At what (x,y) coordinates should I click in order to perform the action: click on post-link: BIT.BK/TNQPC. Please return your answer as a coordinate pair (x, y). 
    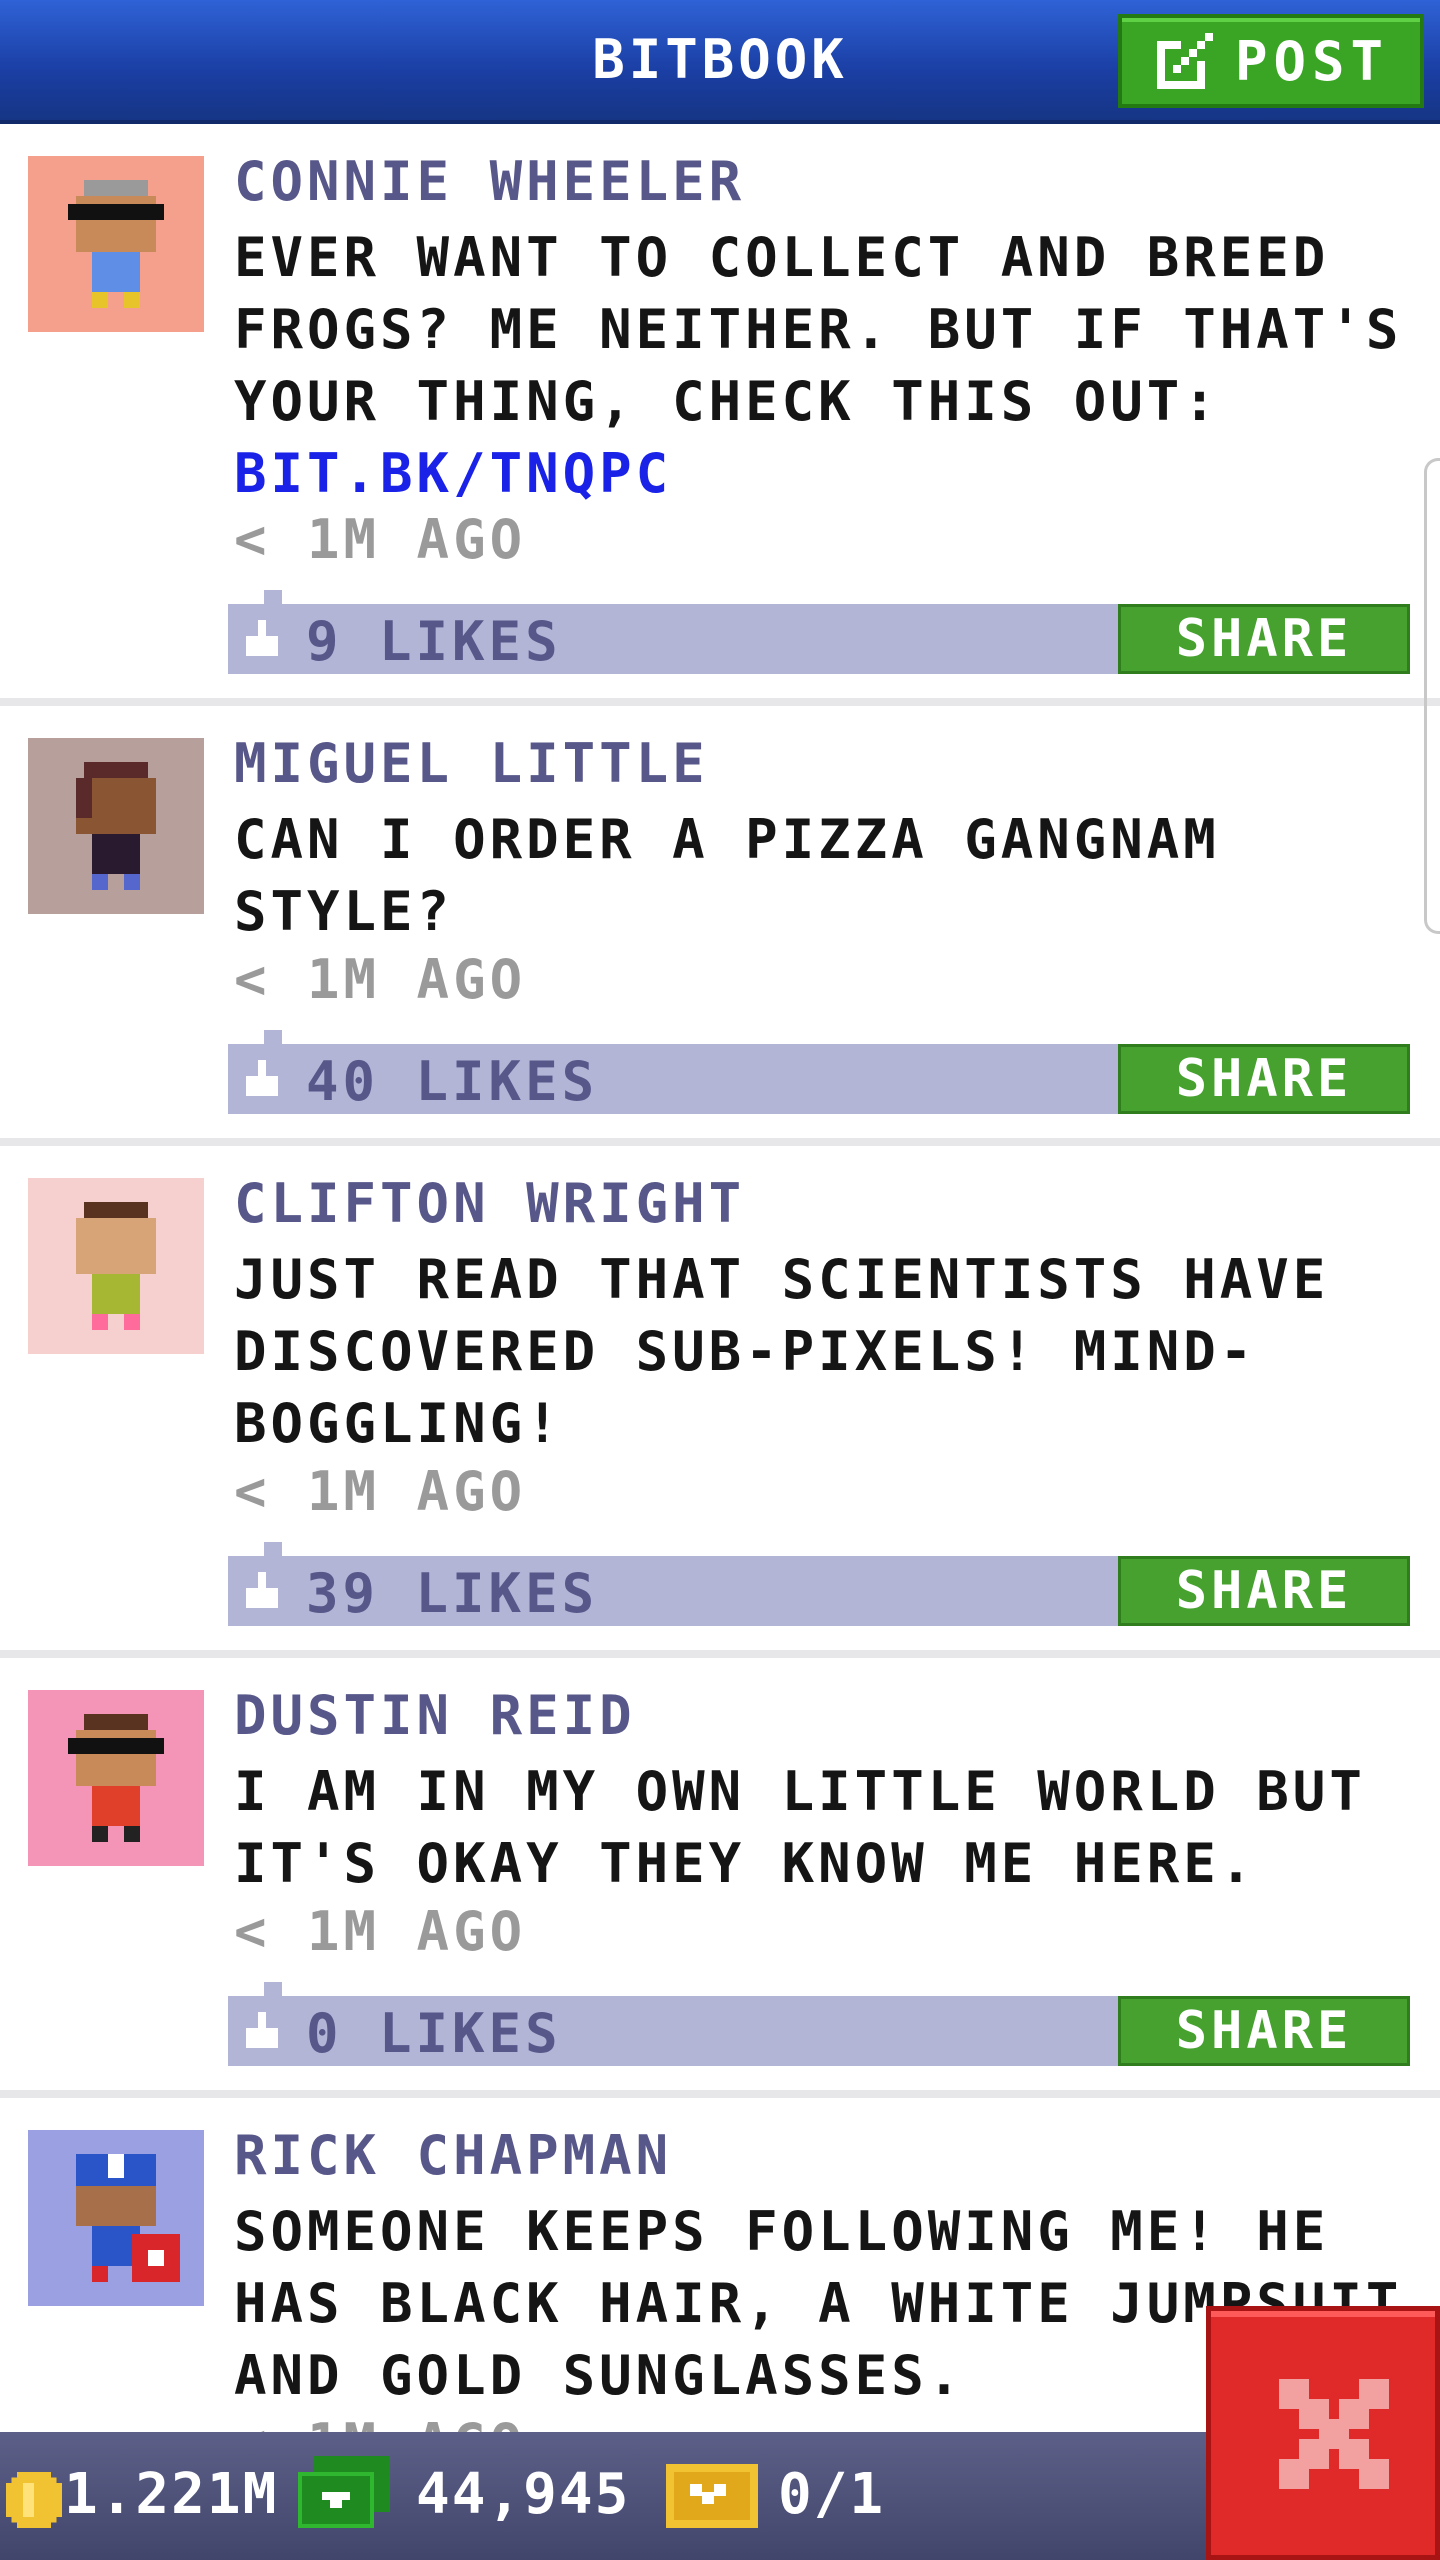
    Looking at the image, I should click on (453, 473).